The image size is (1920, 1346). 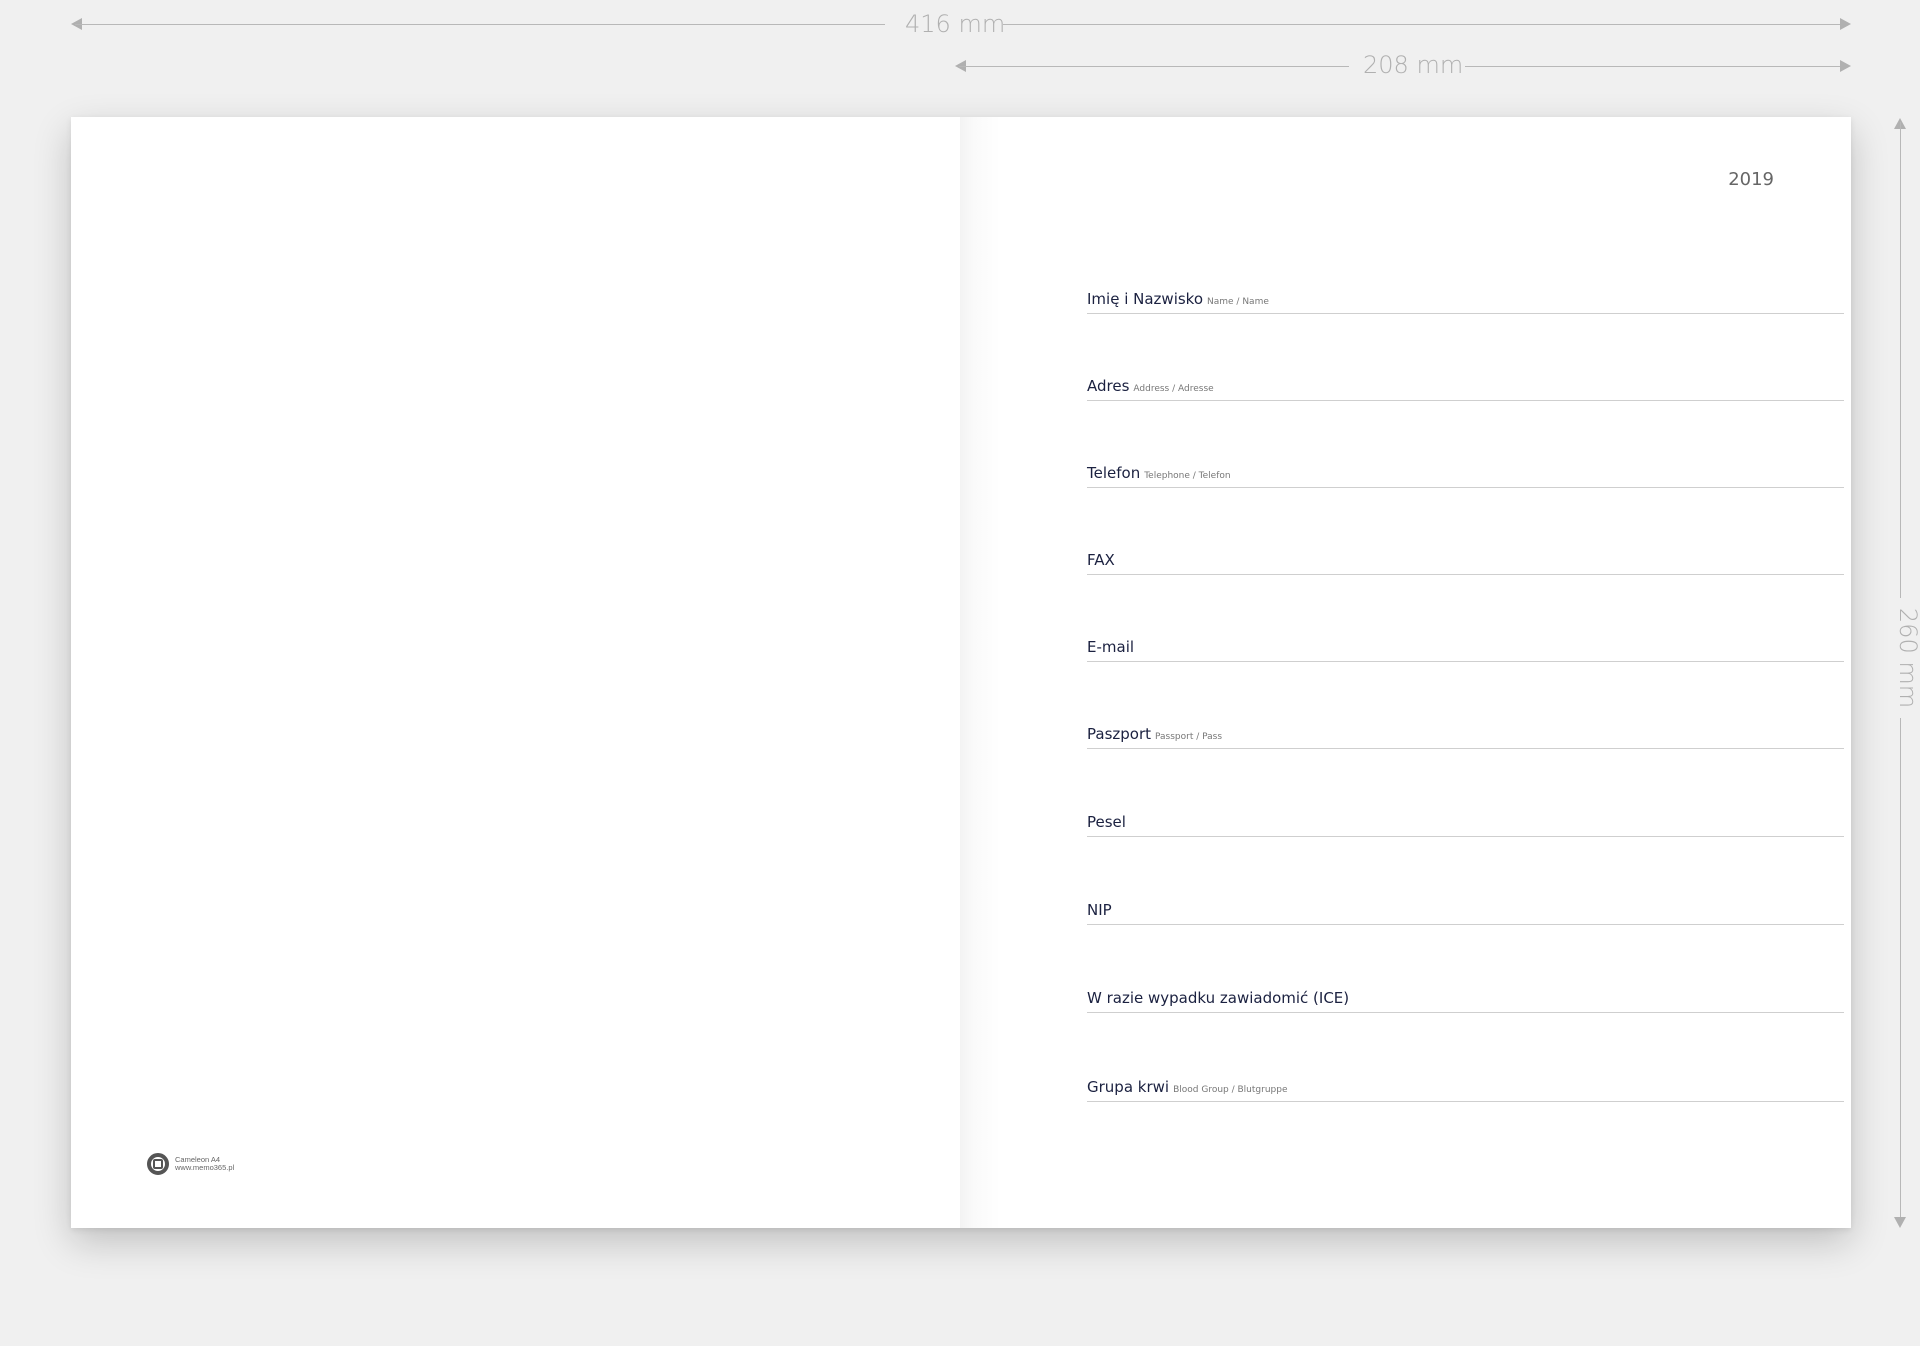 I want to click on field-label: FAX, so click(x=1101, y=560).